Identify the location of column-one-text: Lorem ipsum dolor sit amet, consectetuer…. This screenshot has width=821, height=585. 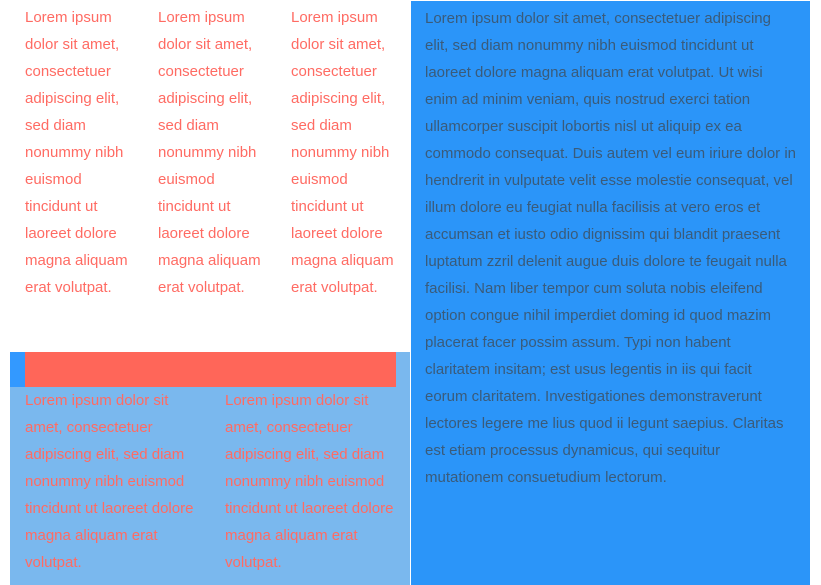
(76, 152).